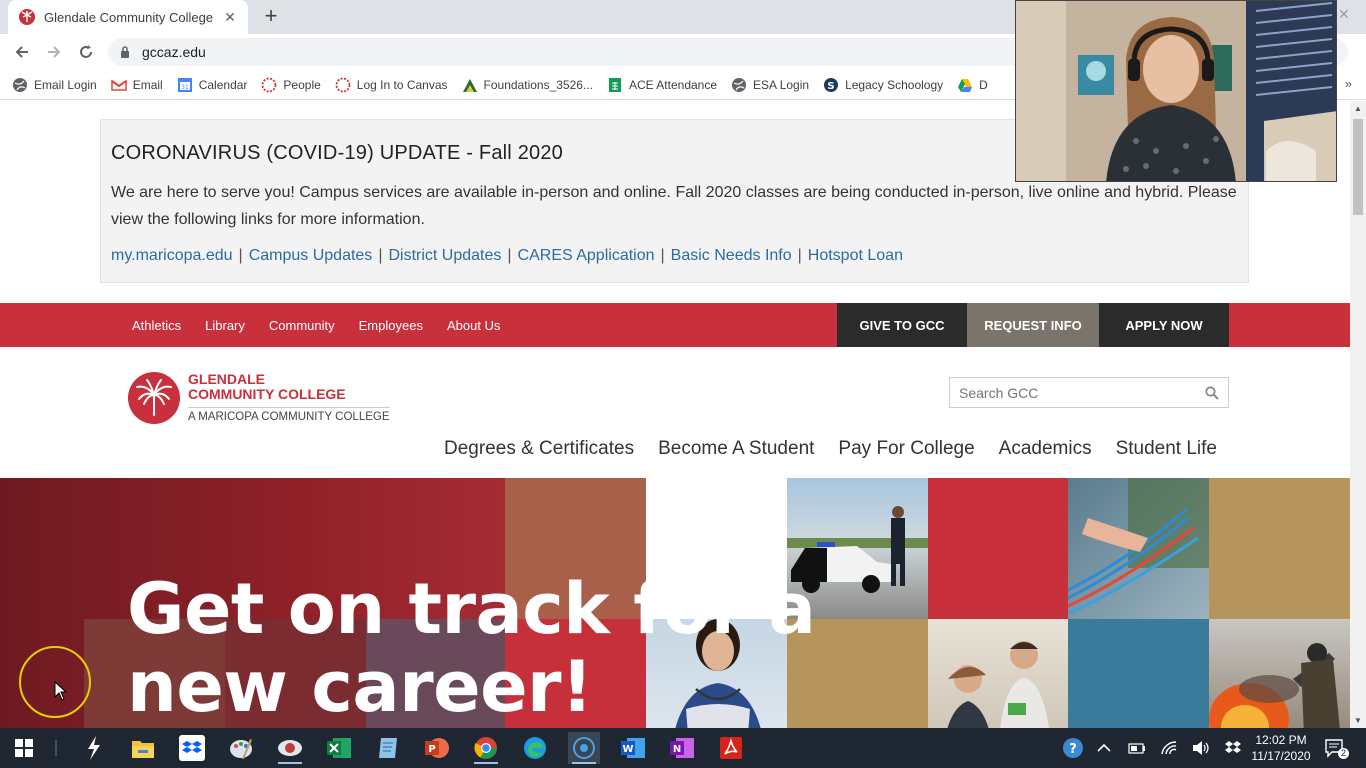  Describe the element at coordinates (731, 255) in the screenshot. I see `link-basic-needs: Basic Needs Info` at that location.